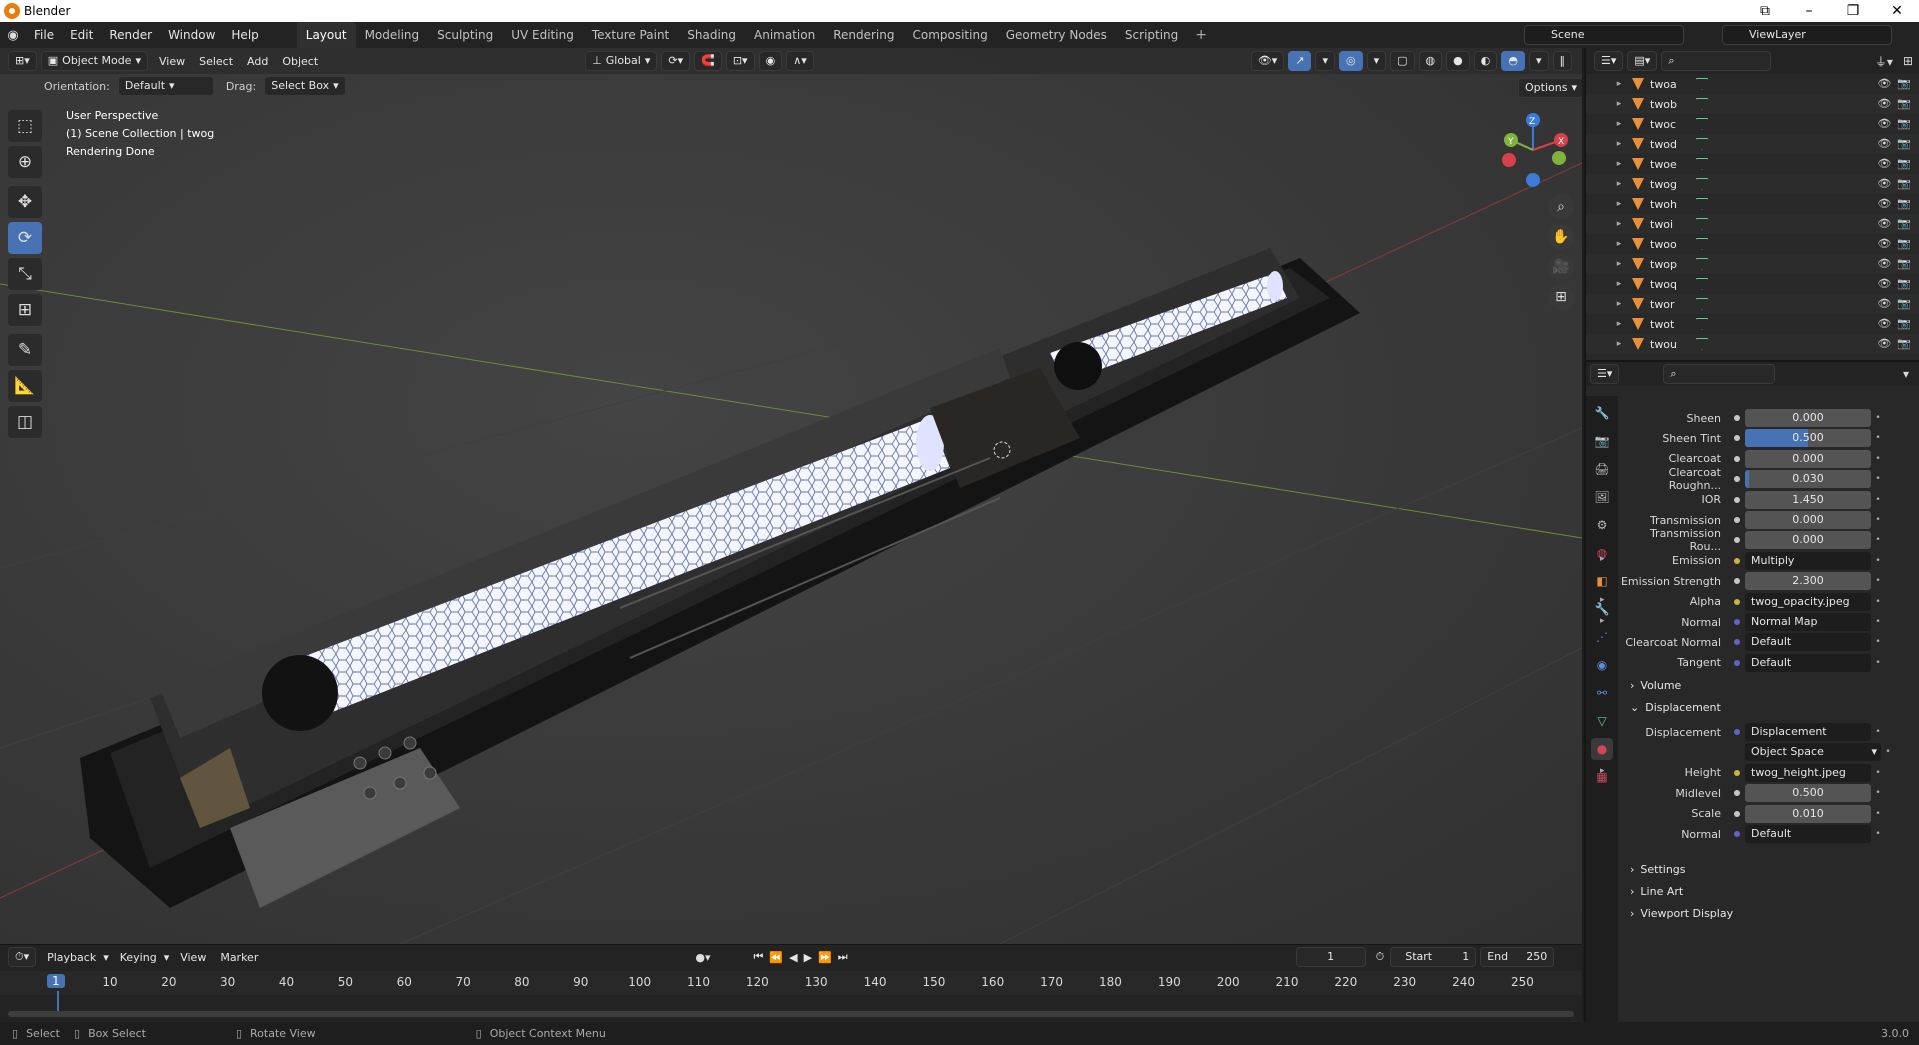 The height and width of the screenshot is (1045, 1919). Describe the element at coordinates (1752, 164) in the screenshot. I see `outliner-row: ▸ twoe 👁 📷` at that location.